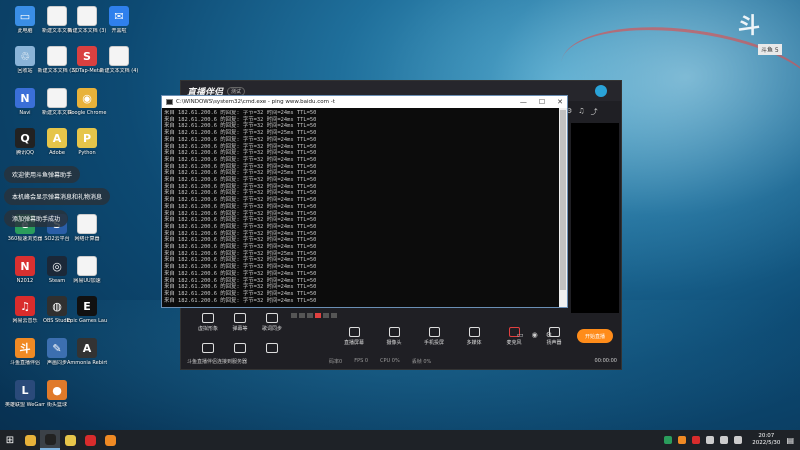 The image size is (800, 450). What do you see at coordinates (581, 113) in the screenshot?
I see `bell-icon: ♫` at bounding box center [581, 113].